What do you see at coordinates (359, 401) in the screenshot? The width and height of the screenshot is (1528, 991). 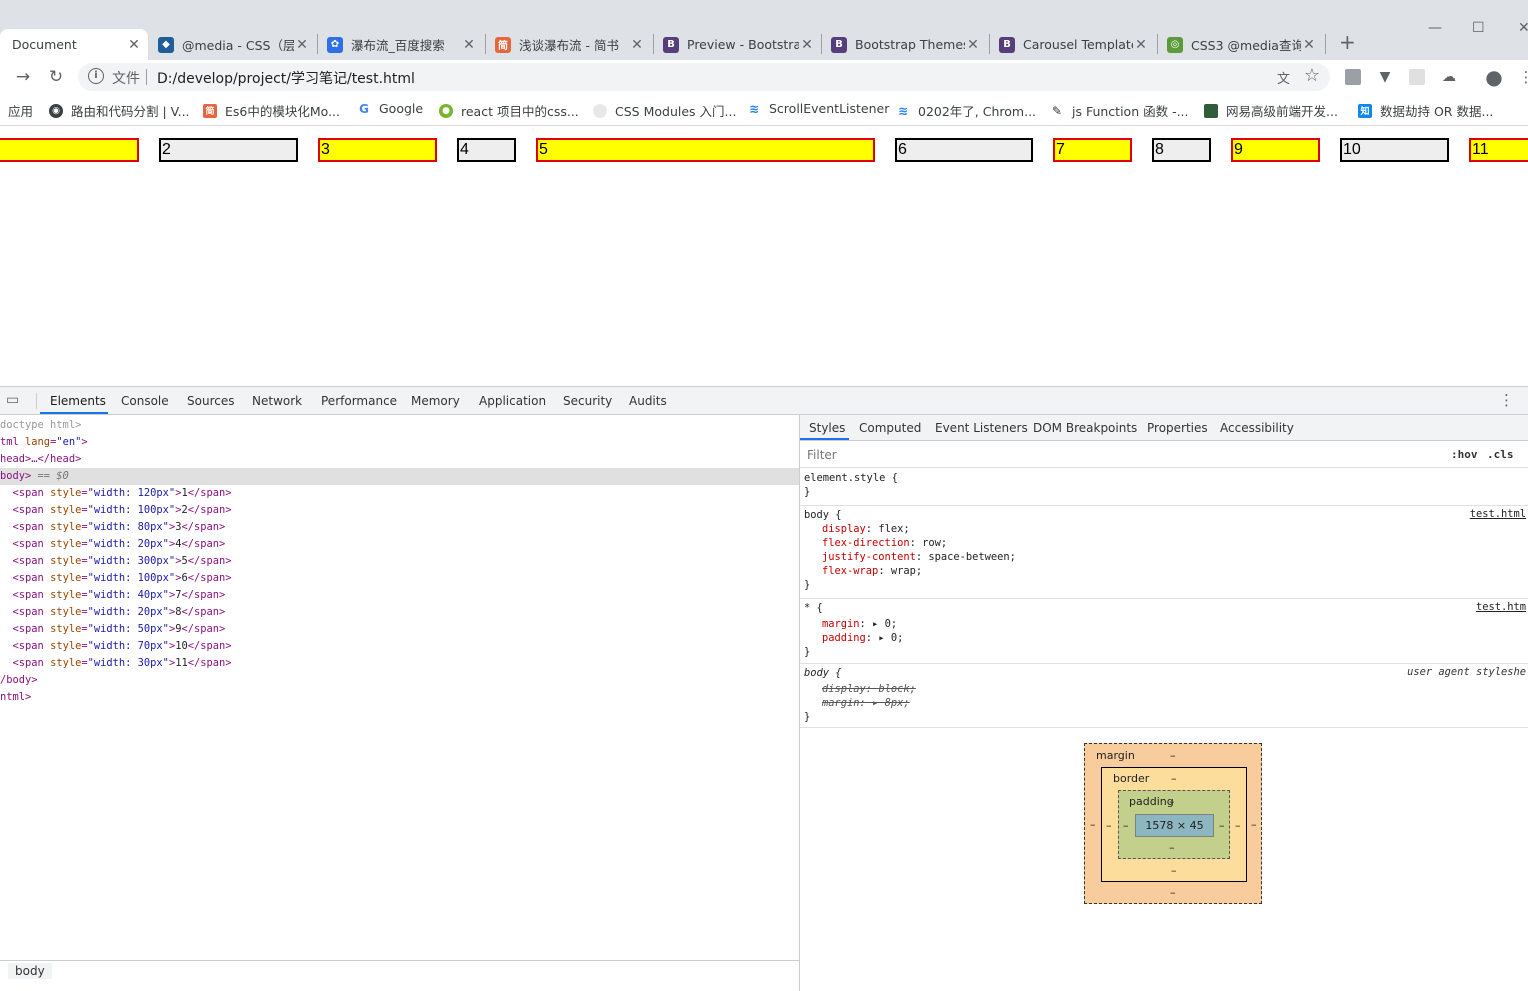 I see `tab-performance: Performance` at bounding box center [359, 401].